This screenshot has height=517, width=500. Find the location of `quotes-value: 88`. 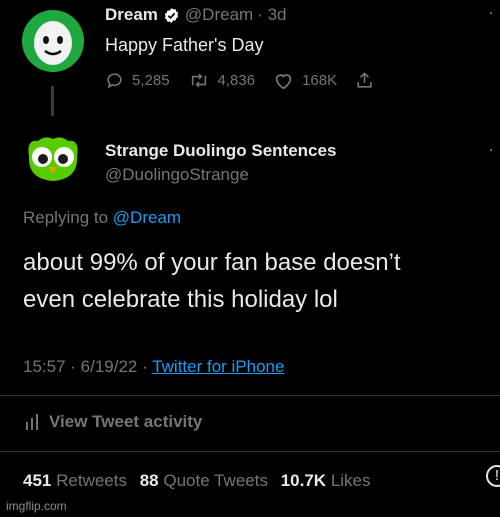

quotes-value: 88 is located at coordinates (149, 480).